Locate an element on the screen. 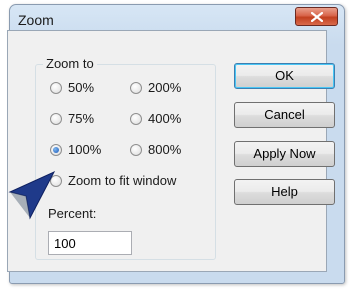  radio-label: 75% is located at coordinates (81, 118).